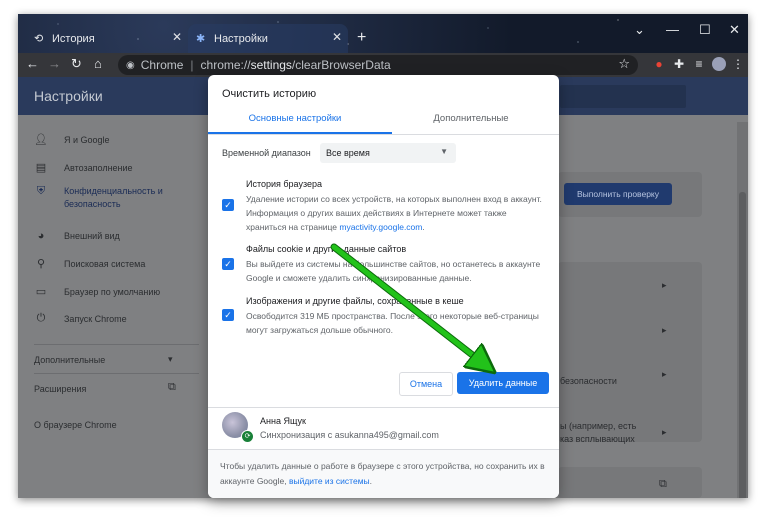 This screenshot has height=517, width=768. What do you see at coordinates (247, 436) in the screenshot?
I see `sync-icon: ⟳` at bounding box center [247, 436].